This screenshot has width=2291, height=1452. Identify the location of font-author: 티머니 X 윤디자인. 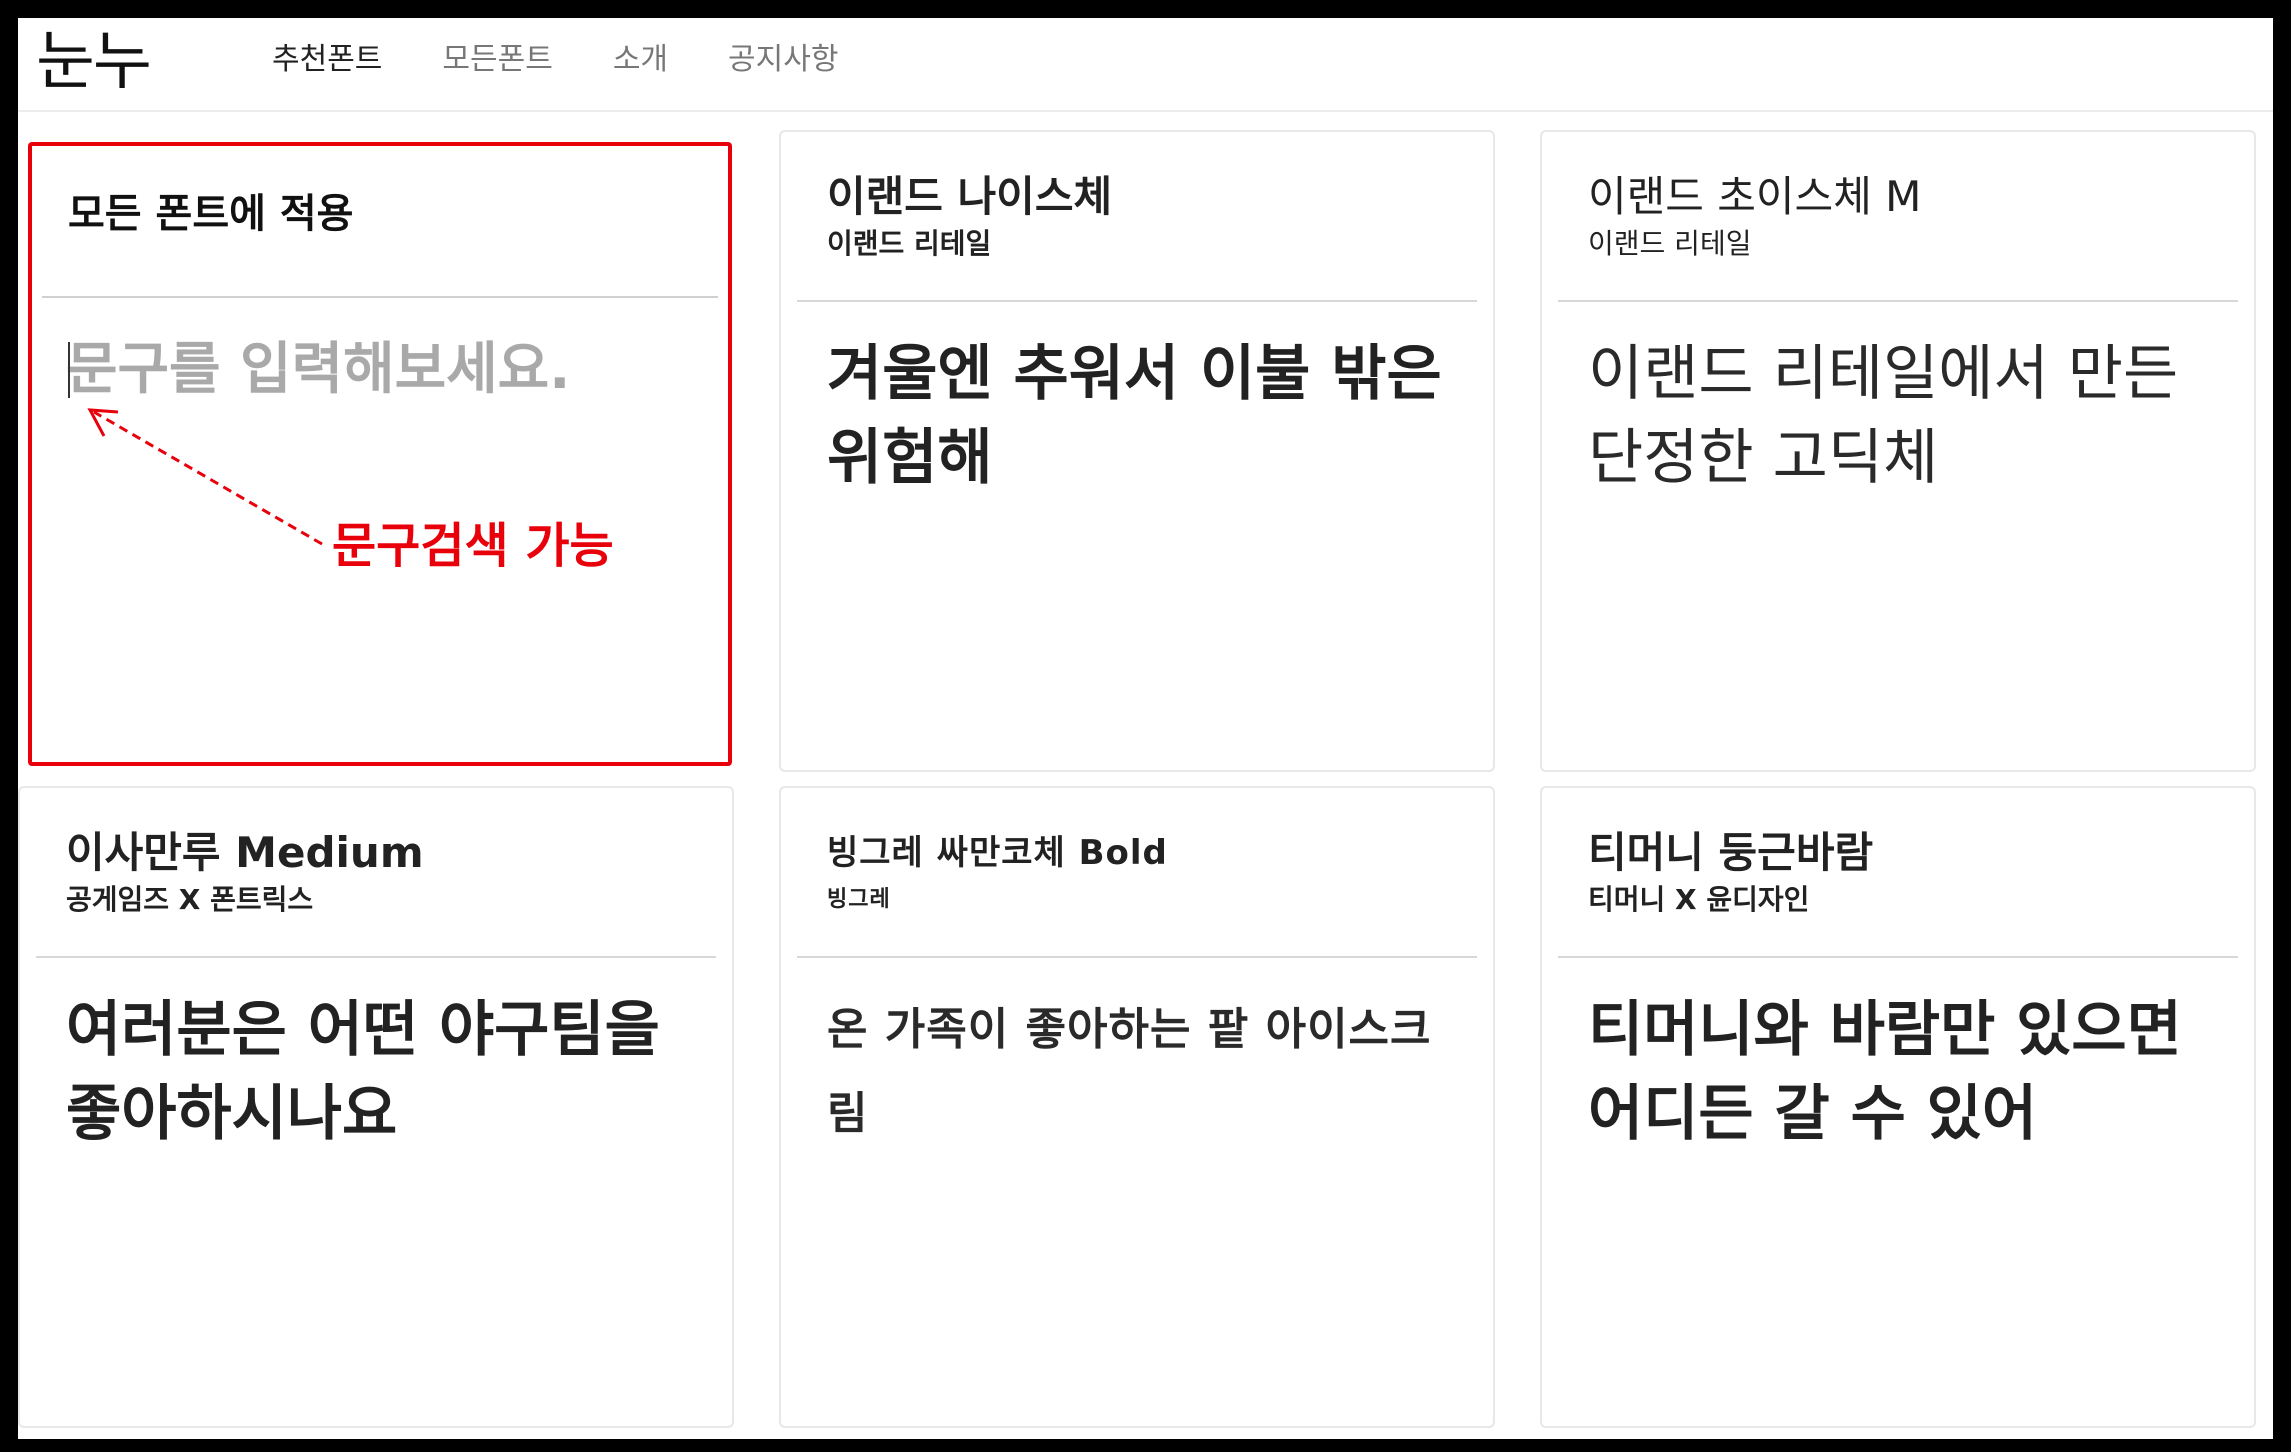
(1699, 899).